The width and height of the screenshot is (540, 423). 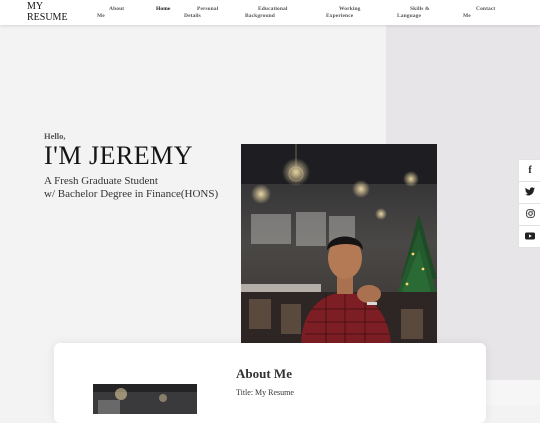 What do you see at coordinates (119, 155) in the screenshot?
I see `hero-name: I'M JEREMY` at bounding box center [119, 155].